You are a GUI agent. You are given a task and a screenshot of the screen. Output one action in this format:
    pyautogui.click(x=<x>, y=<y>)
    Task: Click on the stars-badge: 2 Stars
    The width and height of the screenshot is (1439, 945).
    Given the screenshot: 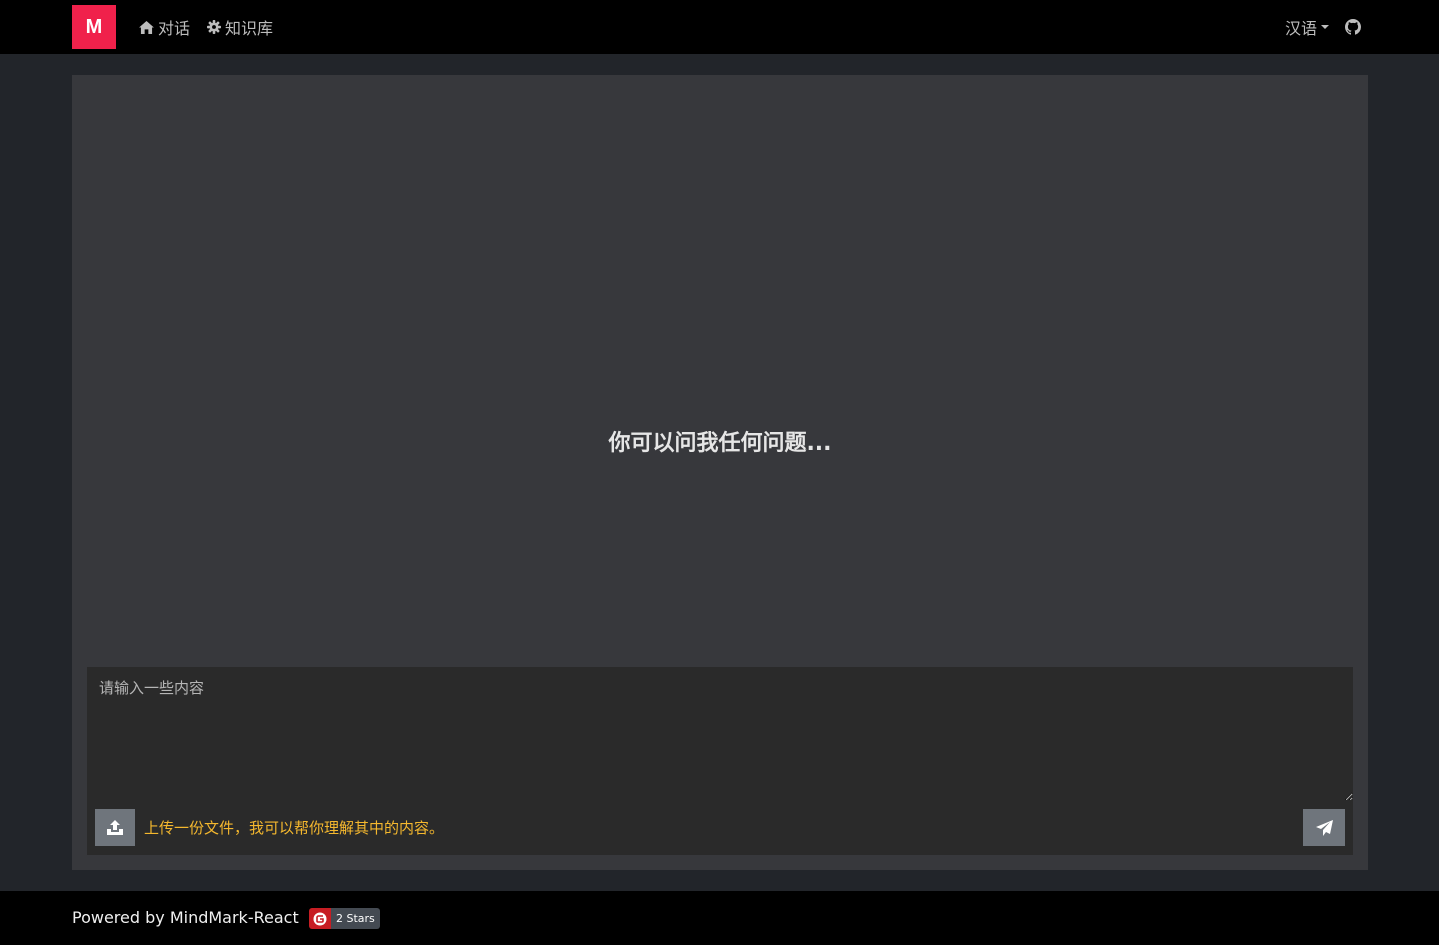 What is the action you would take?
    pyautogui.click(x=344, y=918)
    